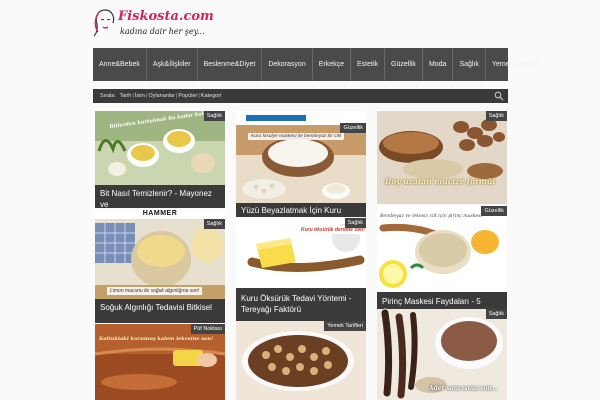 This screenshot has height=400, width=600. What do you see at coordinates (404, 64) in the screenshot?
I see `nav-item-guzellik: Güzellik` at bounding box center [404, 64].